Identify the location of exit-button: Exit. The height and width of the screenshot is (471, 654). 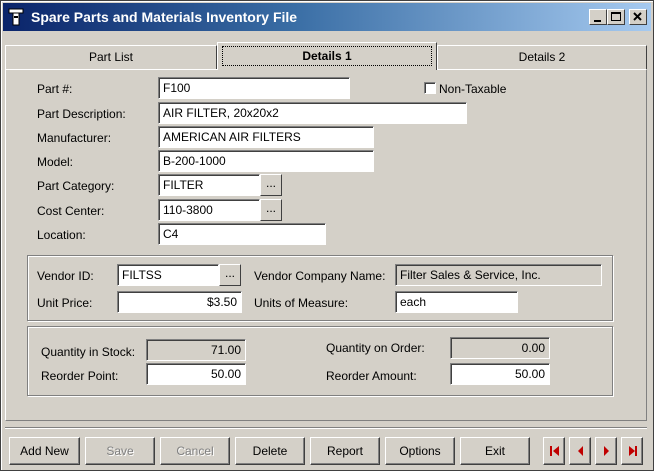
(495, 451).